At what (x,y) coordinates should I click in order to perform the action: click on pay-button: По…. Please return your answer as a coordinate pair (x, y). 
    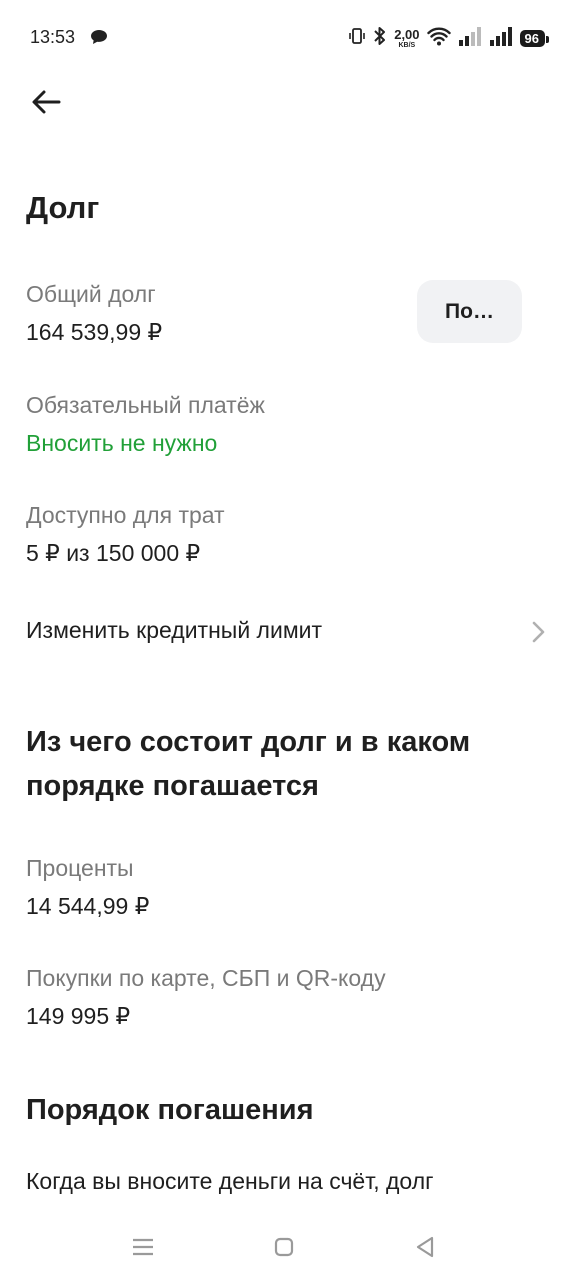
    Looking at the image, I should click on (469, 311).